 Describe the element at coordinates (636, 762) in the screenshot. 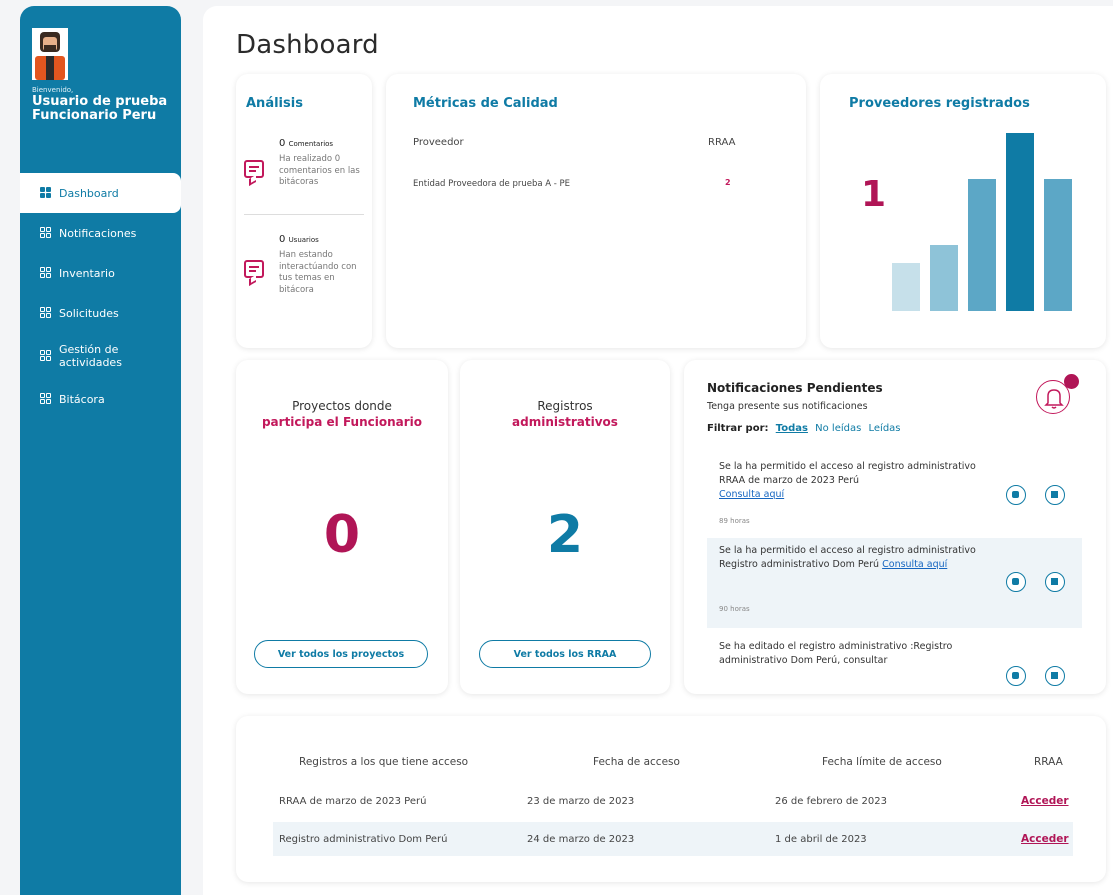

I see `column-header: Fecha de acceso` at that location.